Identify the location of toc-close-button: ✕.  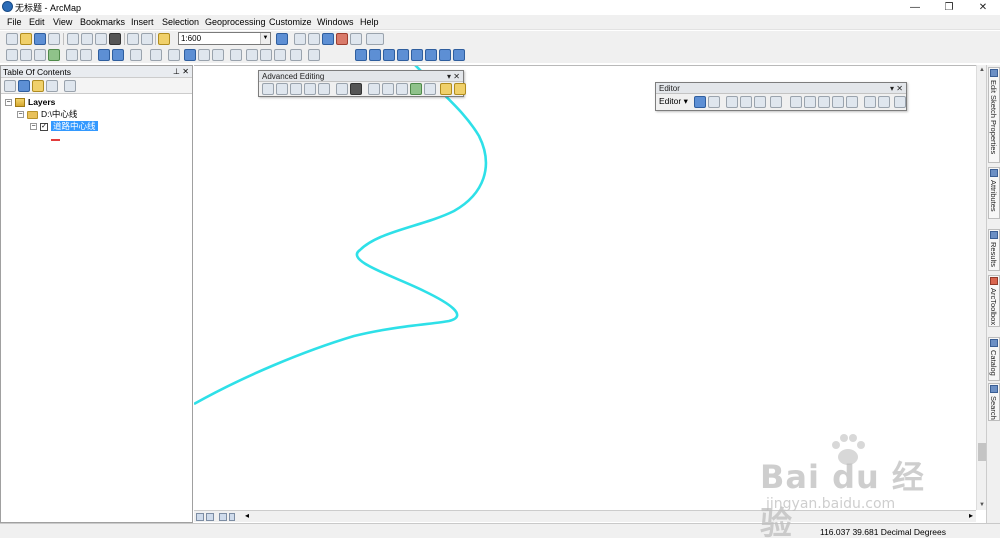
(185, 72).